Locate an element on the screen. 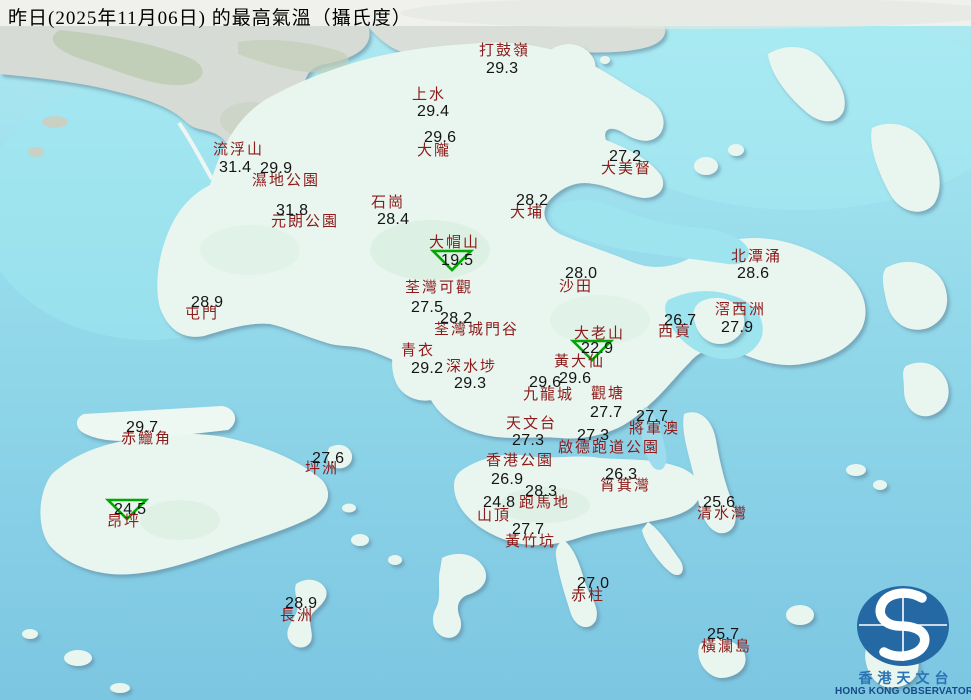 Image resolution: width=971 pixels, height=700 pixels. station-max-temperature: 24.8 is located at coordinates (499, 502).